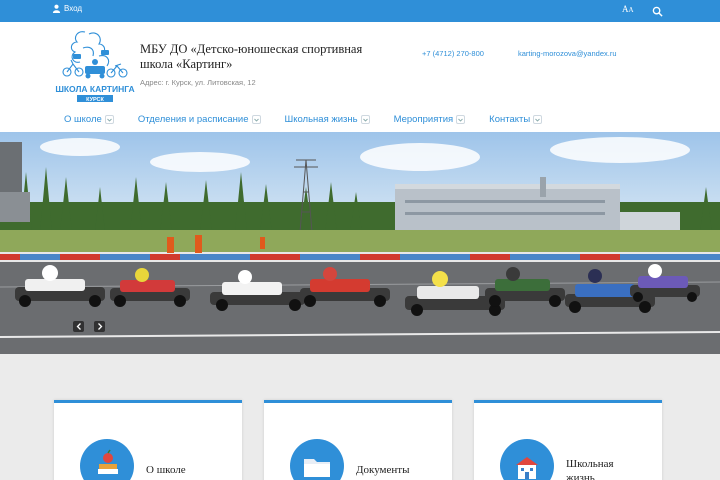 This screenshot has width=720, height=480. Describe the element at coordinates (590, 469) in the screenshot. I see `card-title: Школьная жизнь` at that location.